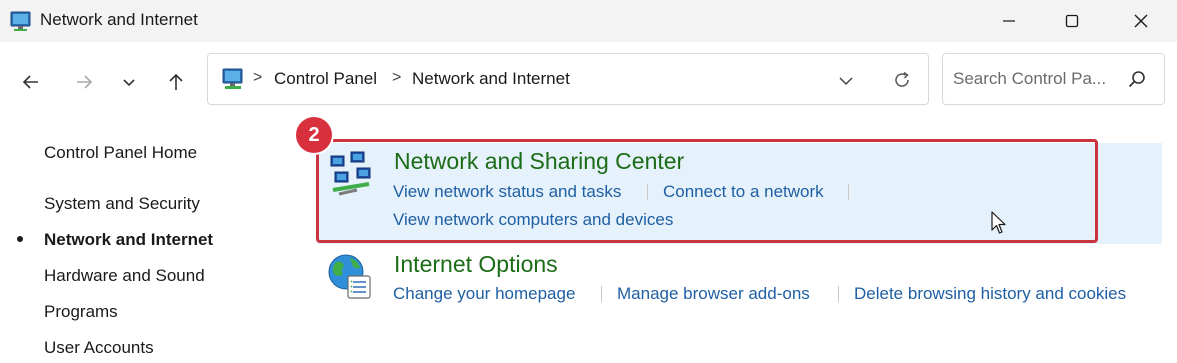  Describe the element at coordinates (349, 276) in the screenshot. I see `globe-icon` at that location.